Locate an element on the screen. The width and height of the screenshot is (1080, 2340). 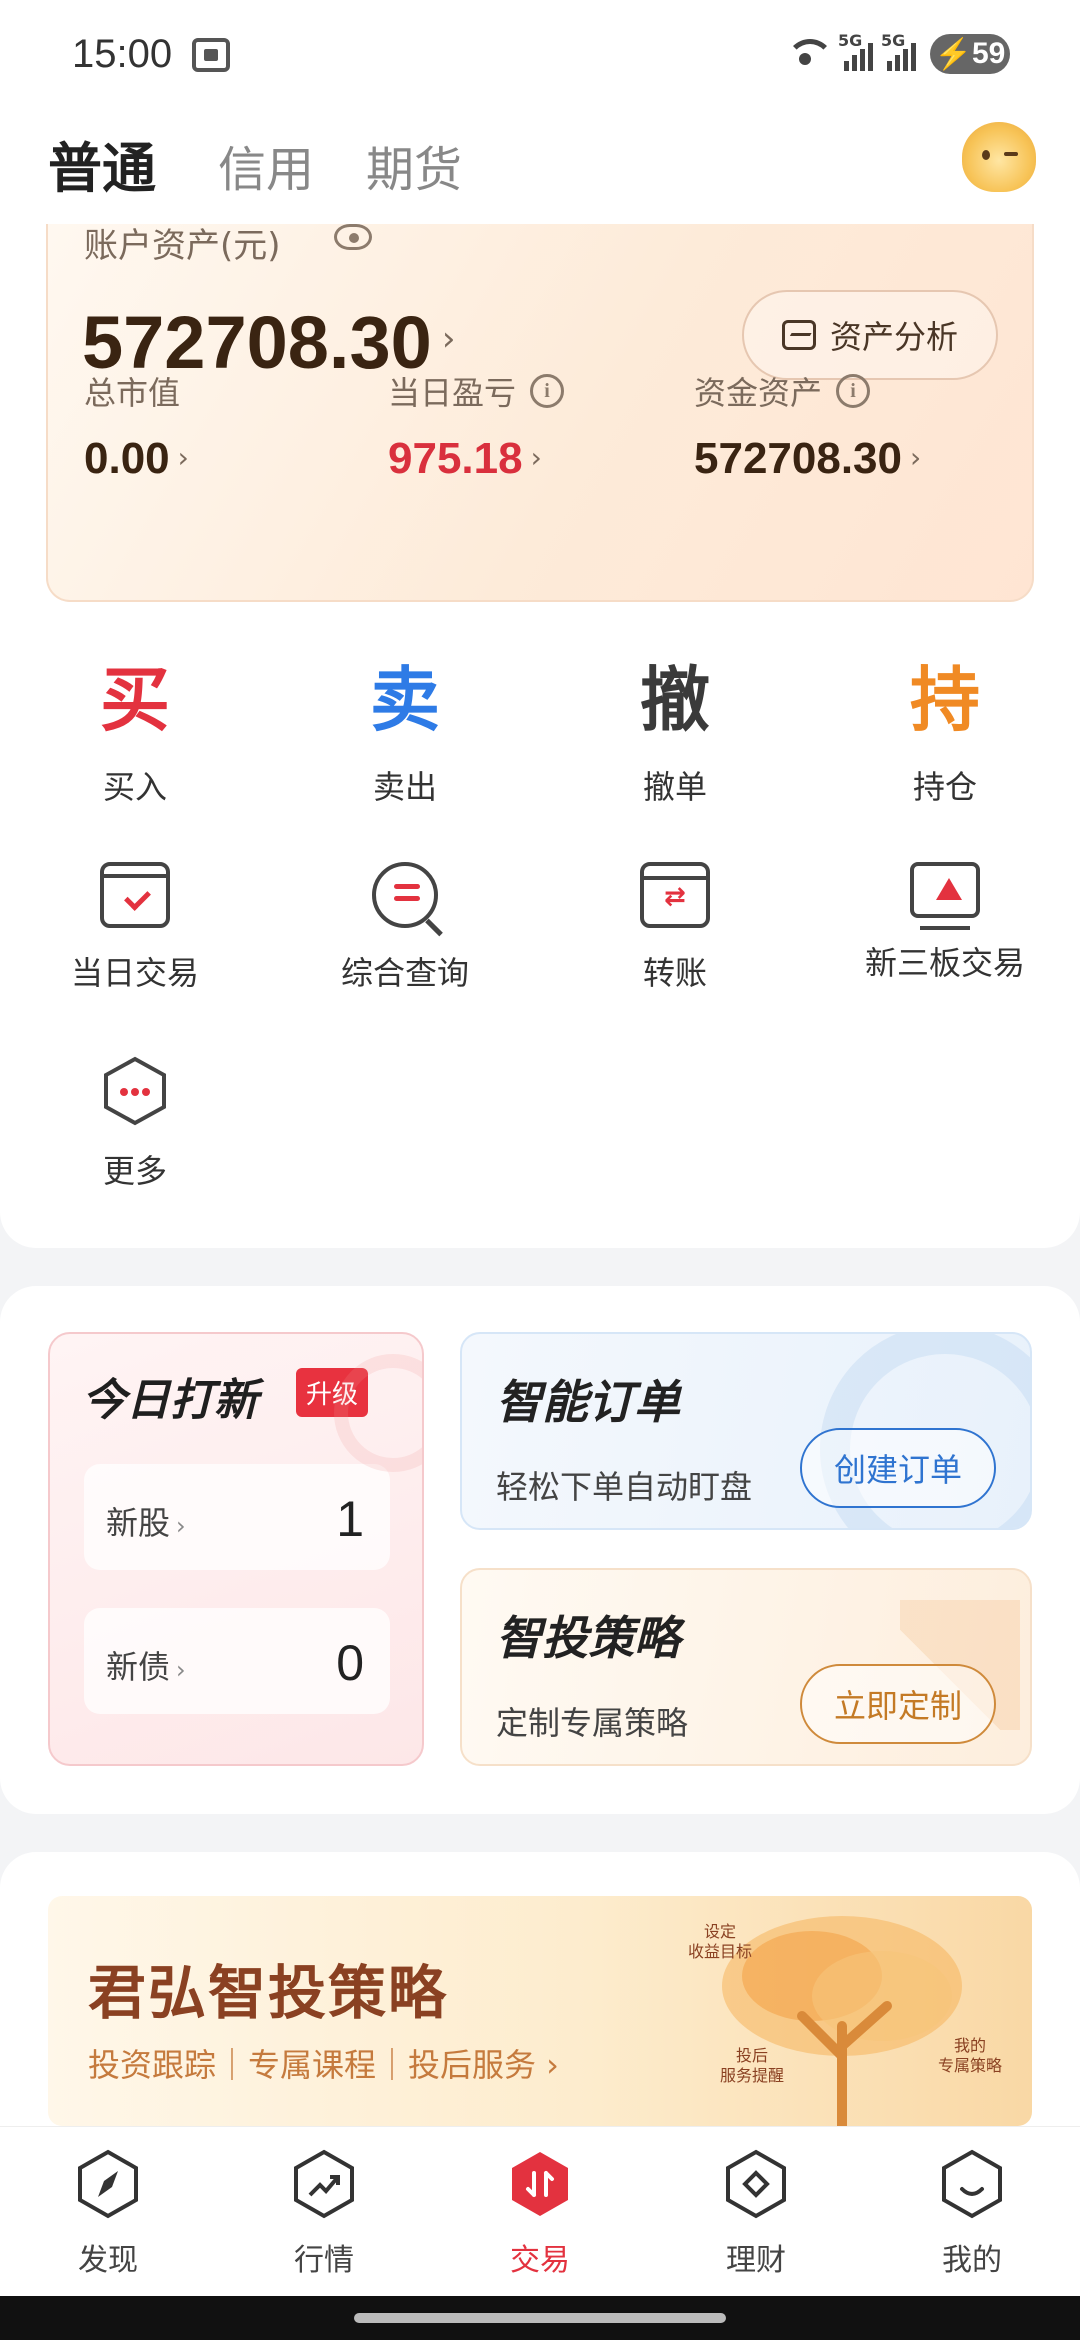
ipo-title: 今日打新 is located at coordinates (170, 1400).